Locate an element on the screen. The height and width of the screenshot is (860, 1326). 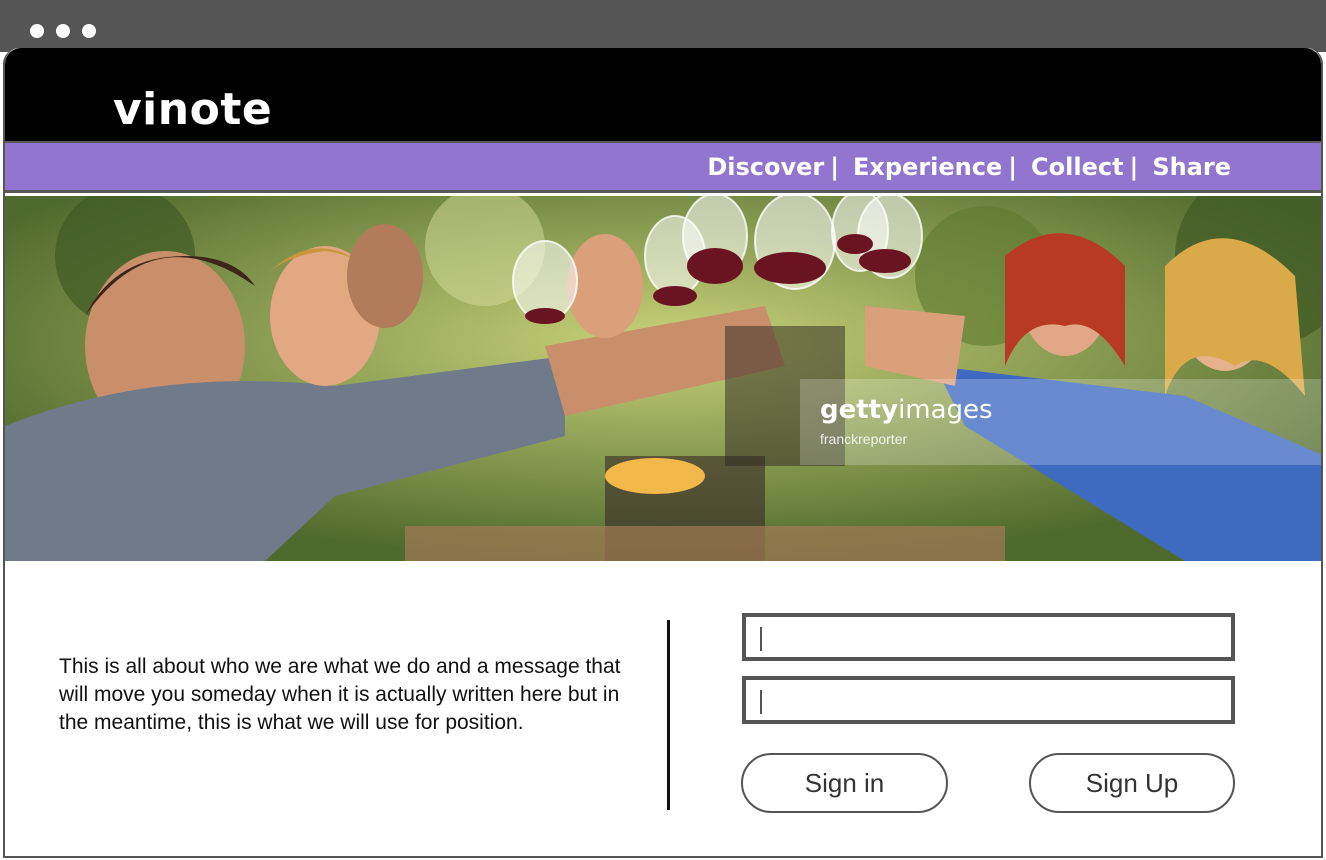
close-dot-icon is located at coordinates (37, 31).